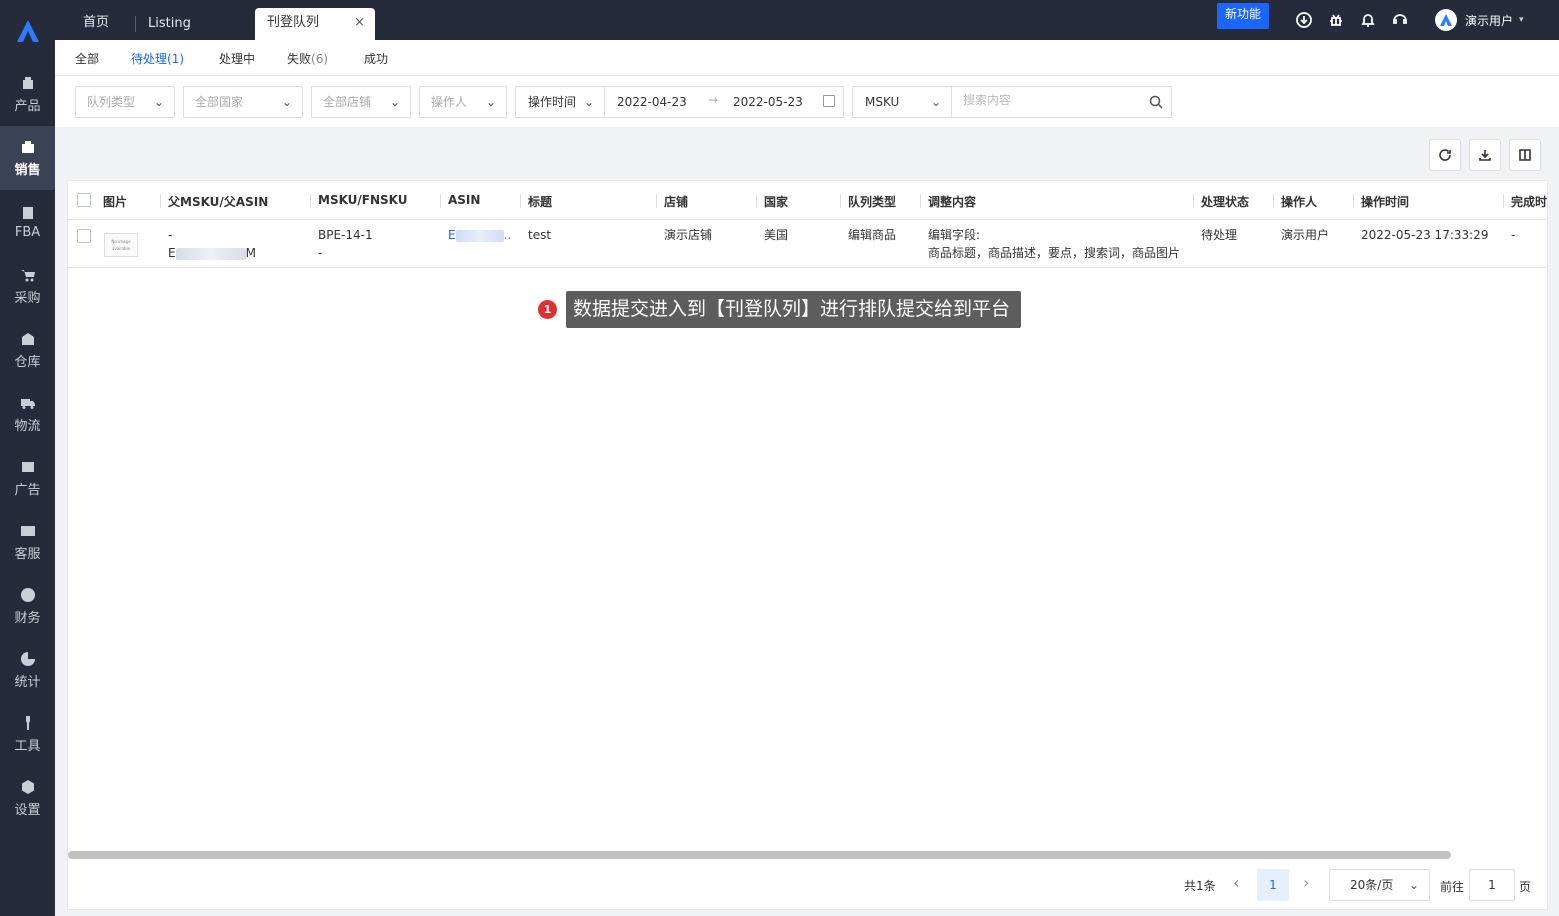 This screenshot has width=1559, height=916. Describe the element at coordinates (794, 309) in the screenshot. I see `annotation-tooltip: 数据提交进入到【刊登队列】进行排队提交给到平台` at that location.